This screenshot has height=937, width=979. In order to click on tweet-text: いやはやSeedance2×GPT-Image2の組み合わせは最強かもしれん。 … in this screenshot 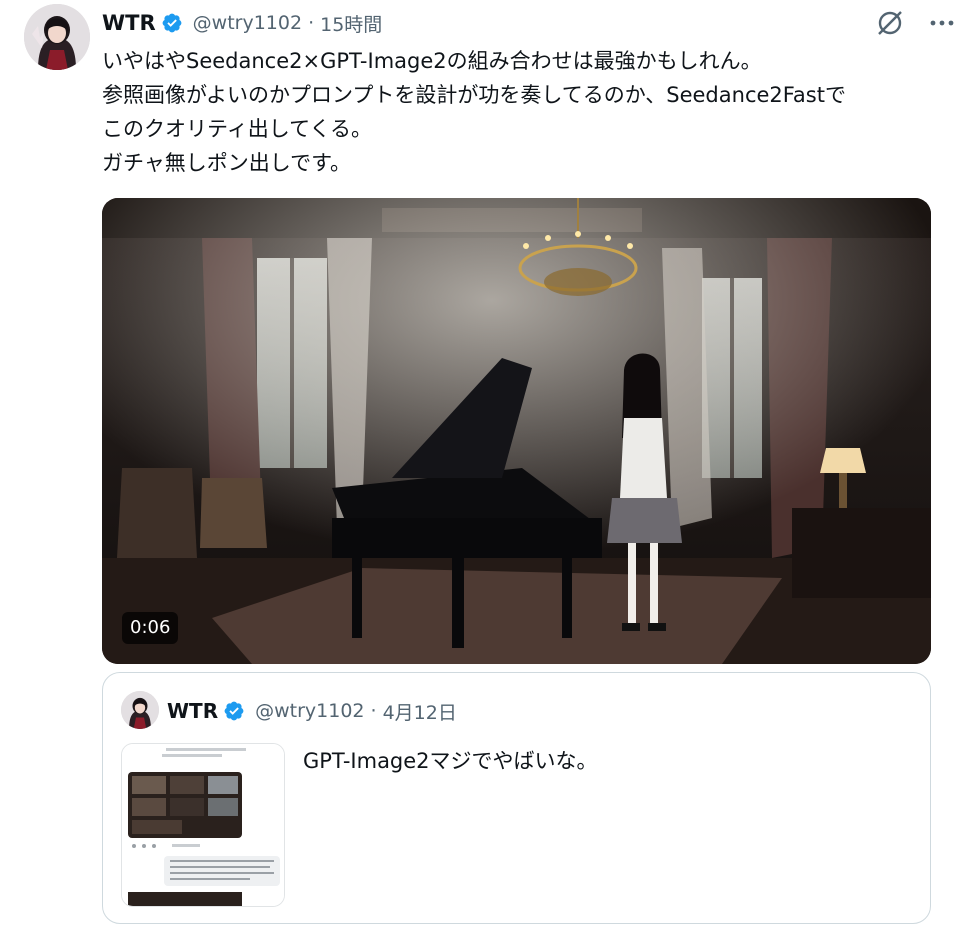, I will do `click(532, 112)`.